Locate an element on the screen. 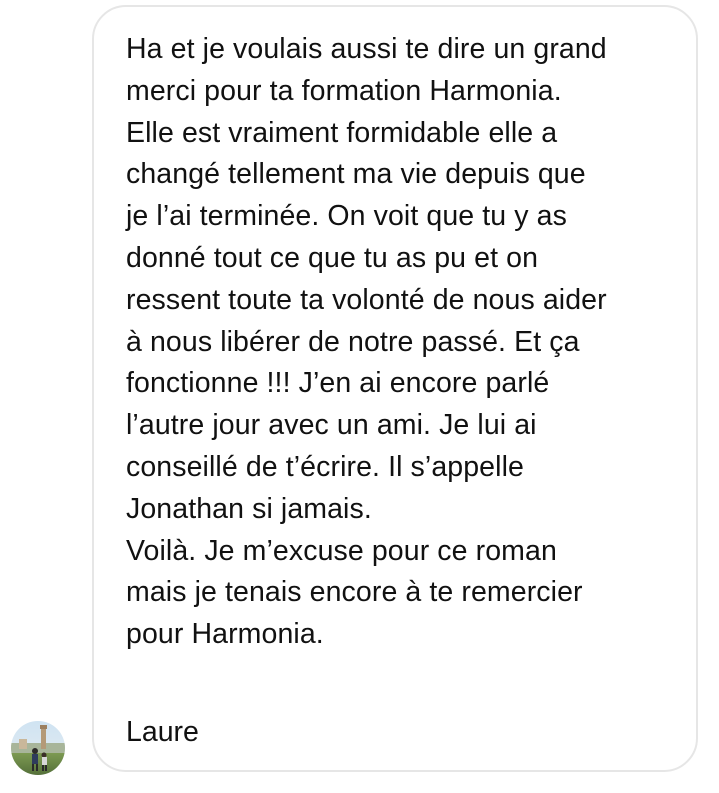 This screenshot has height=793, width=719. message-line: merci pour ta formation Harmonia. is located at coordinates (344, 90).